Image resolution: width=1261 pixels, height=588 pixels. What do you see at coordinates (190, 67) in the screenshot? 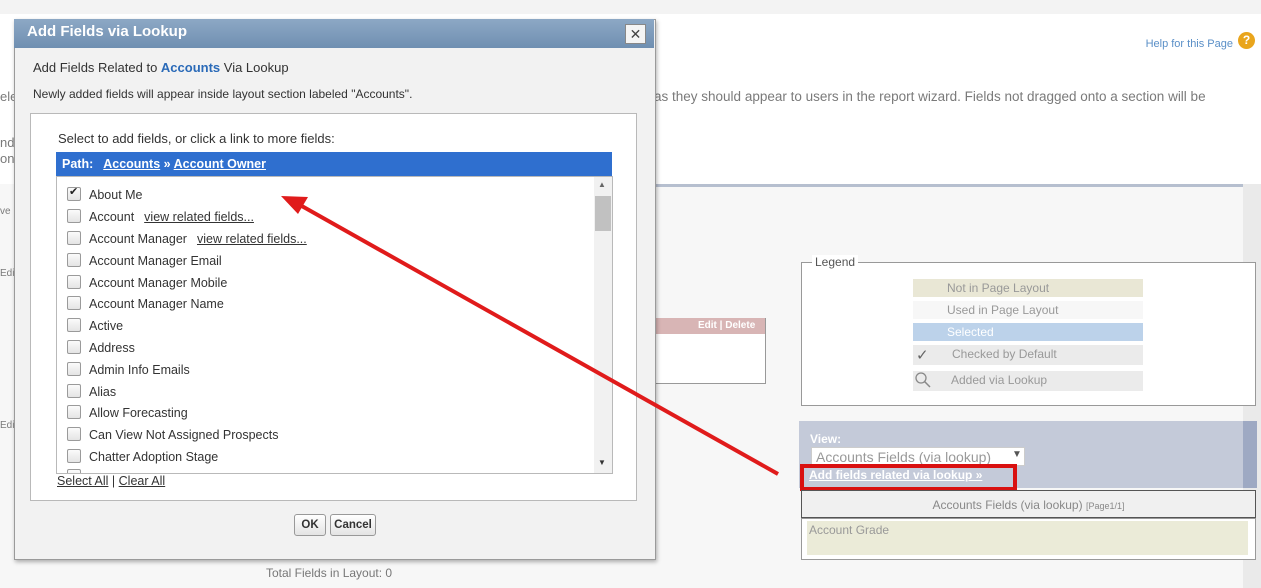
I see `heading-object: Accounts` at bounding box center [190, 67].